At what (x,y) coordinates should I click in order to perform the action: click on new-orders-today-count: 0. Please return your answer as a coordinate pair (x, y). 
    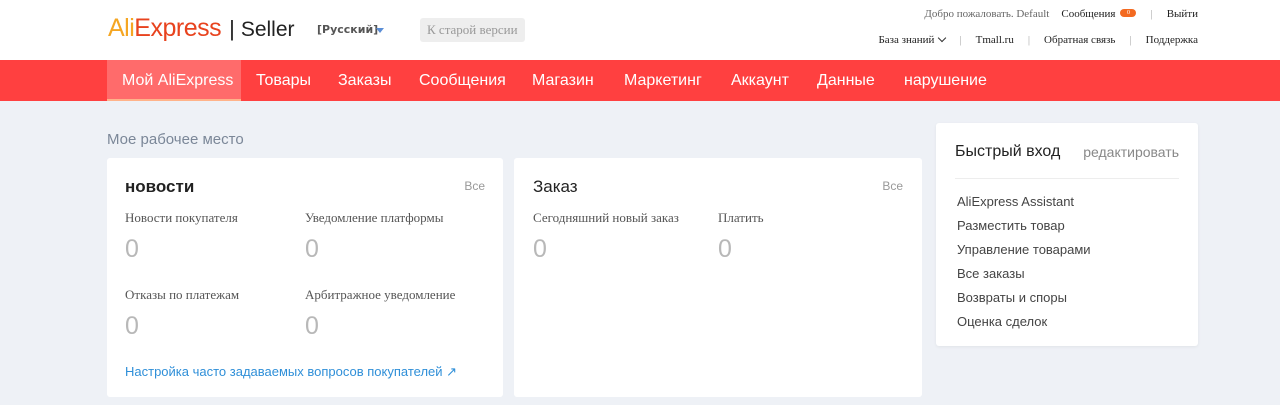
    Looking at the image, I should click on (540, 249).